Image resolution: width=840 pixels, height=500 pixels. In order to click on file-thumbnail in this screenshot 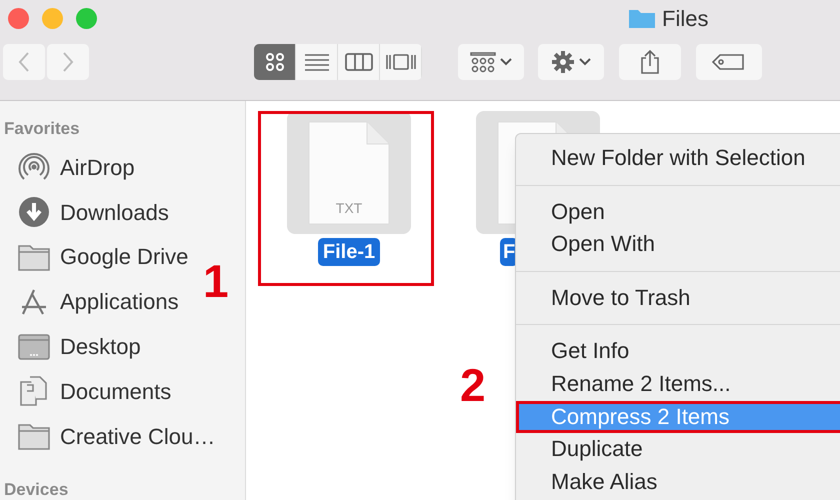, I will do `click(349, 172)`.